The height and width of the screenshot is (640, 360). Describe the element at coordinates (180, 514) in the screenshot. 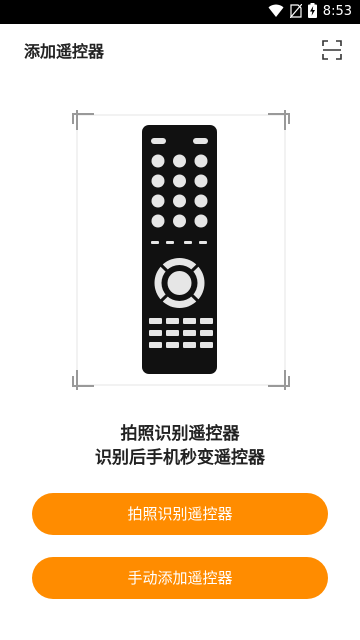

I see `photo-recognize-button: 拍照识别遥控器` at that location.